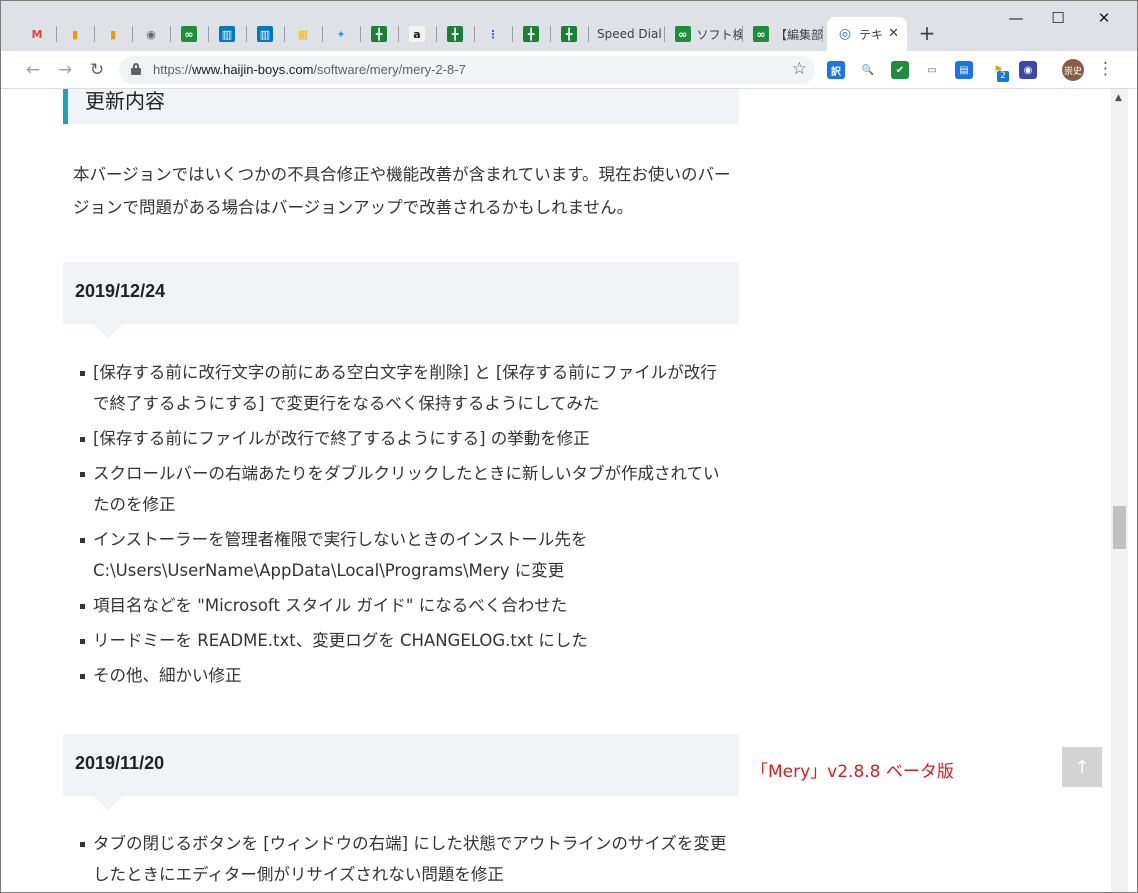 The height and width of the screenshot is (893, 1138). I want to click on browser-tab: ✦, so click(342, 34).